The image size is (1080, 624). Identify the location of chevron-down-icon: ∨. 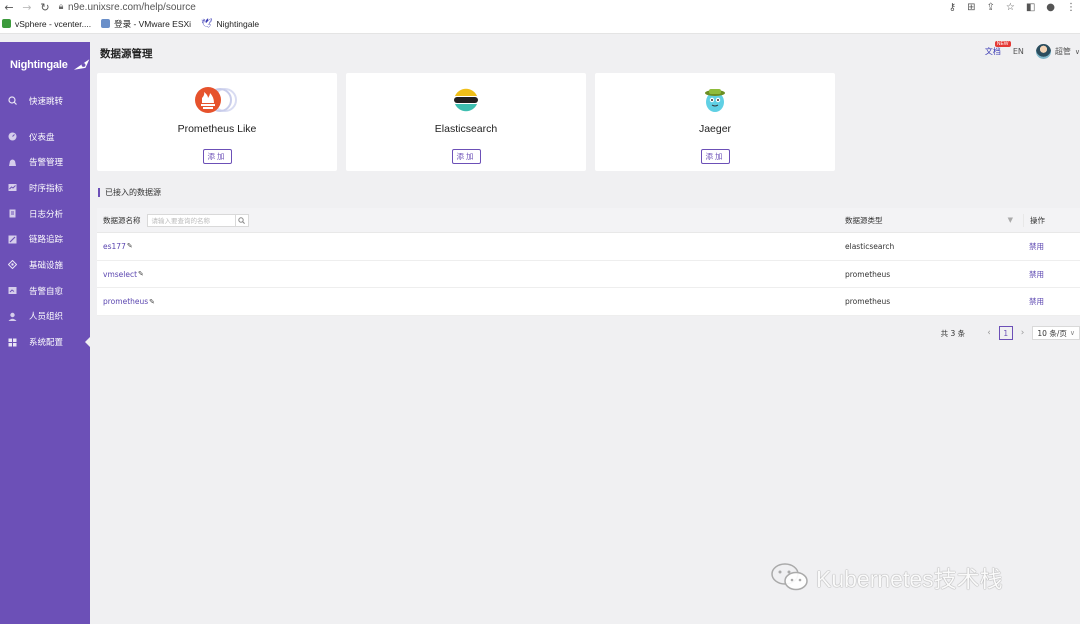
(1072, 333).